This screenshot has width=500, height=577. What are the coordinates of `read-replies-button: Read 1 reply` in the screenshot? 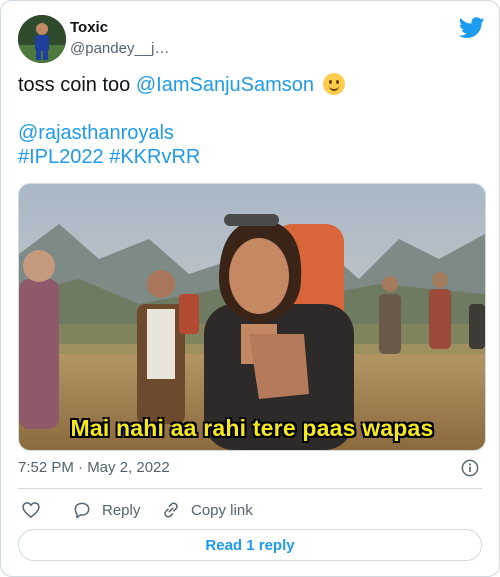 It's located at (250, 545).